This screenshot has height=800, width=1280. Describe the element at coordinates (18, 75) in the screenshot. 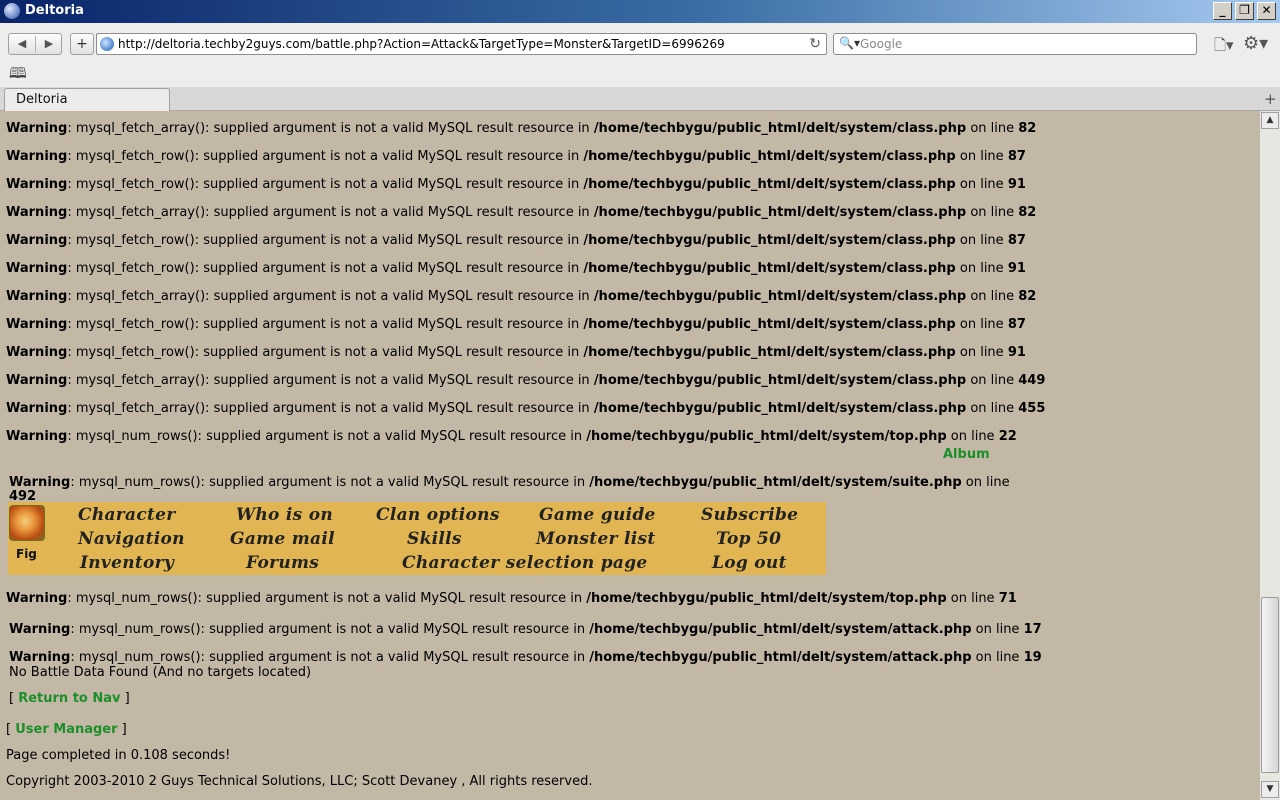

I see `bookmarks-icon: 🕮` at that location.